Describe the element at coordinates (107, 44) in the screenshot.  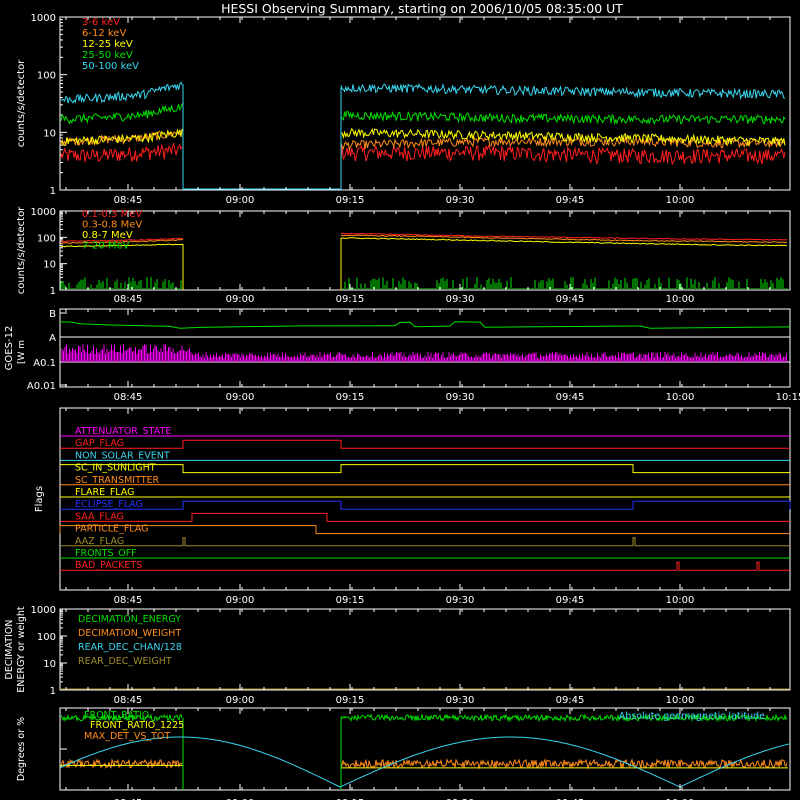
I see `panel-1-legend-entry: 12-25 keV` at that location.